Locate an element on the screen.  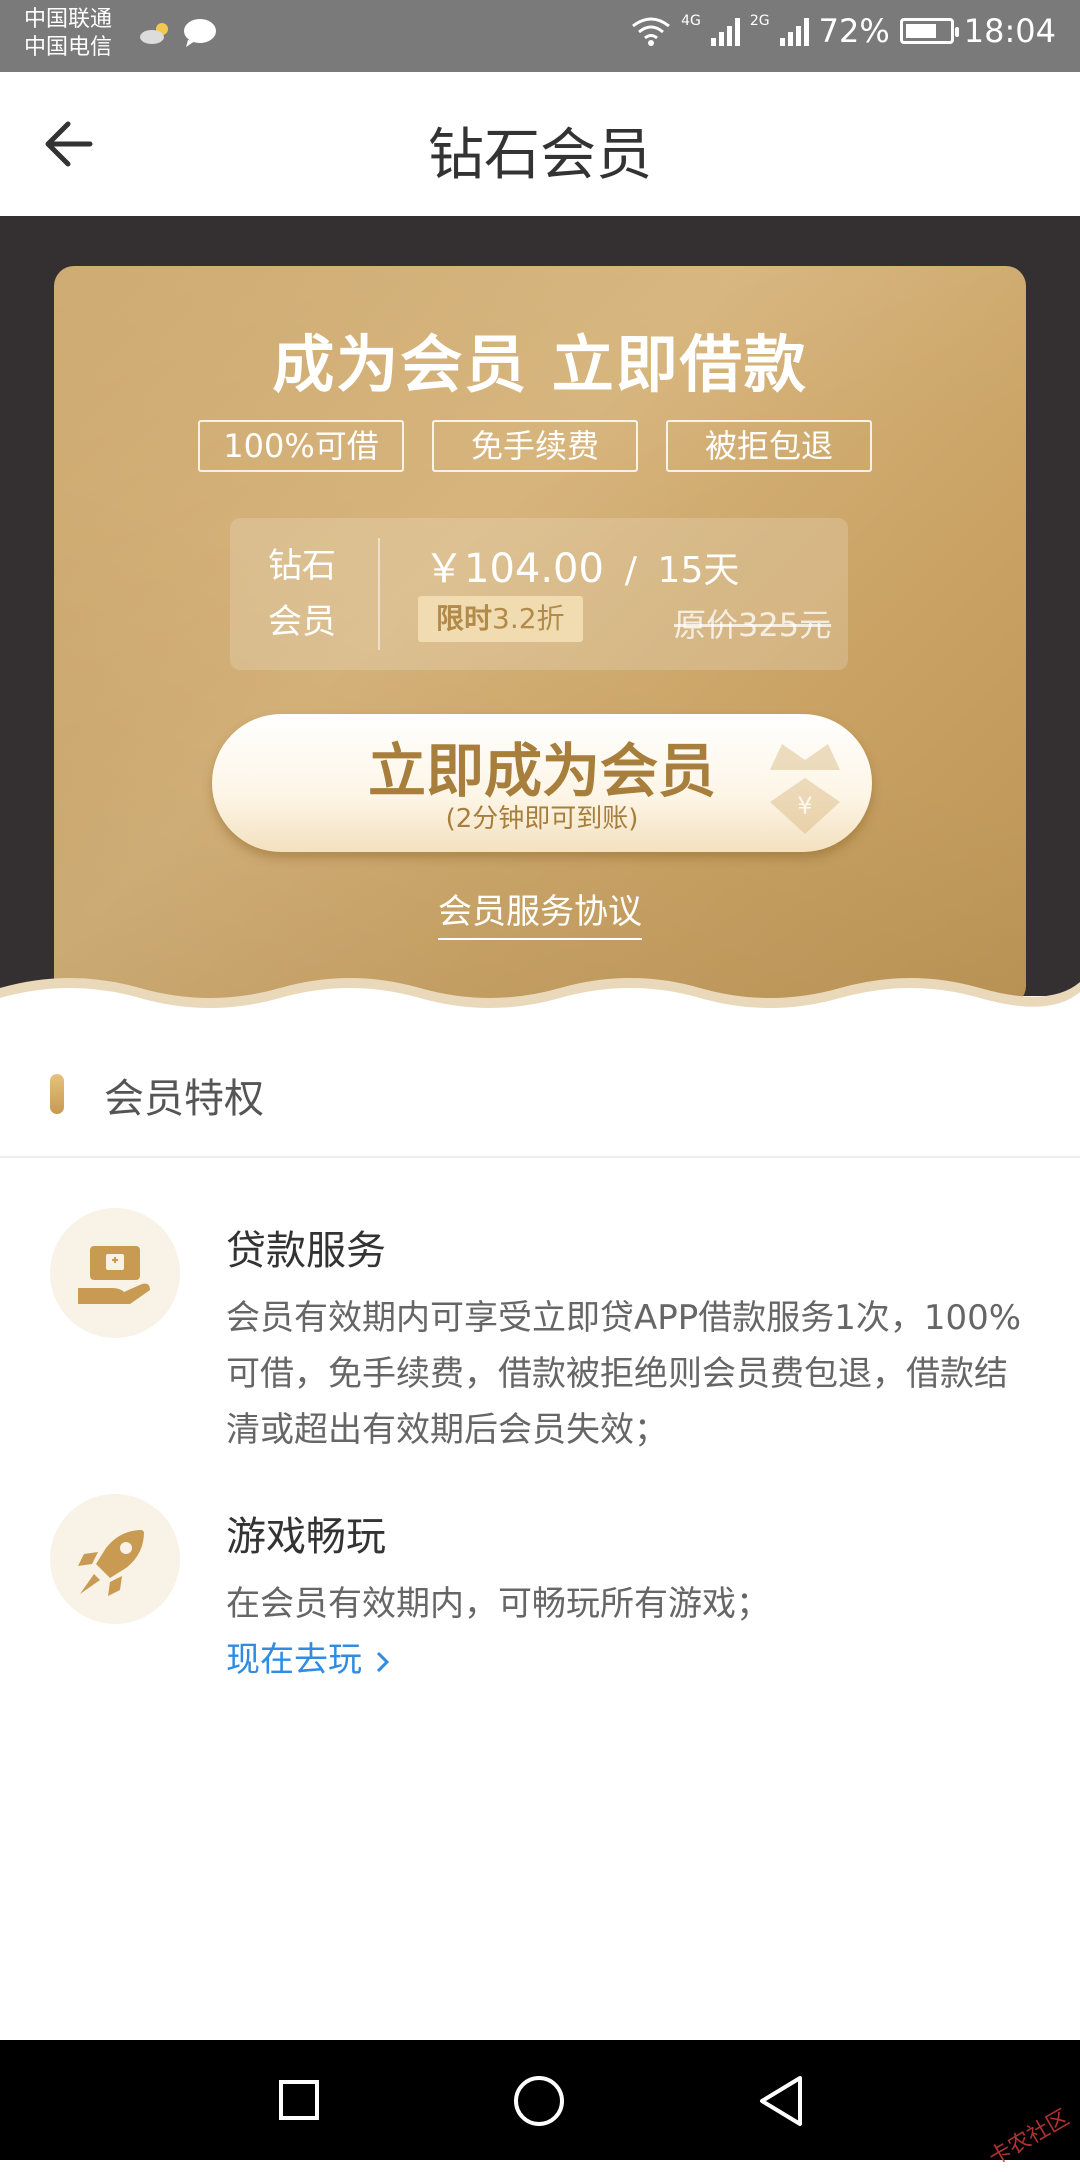
agreement-row: 会员服务协议 is located at coordinates (540, 912).